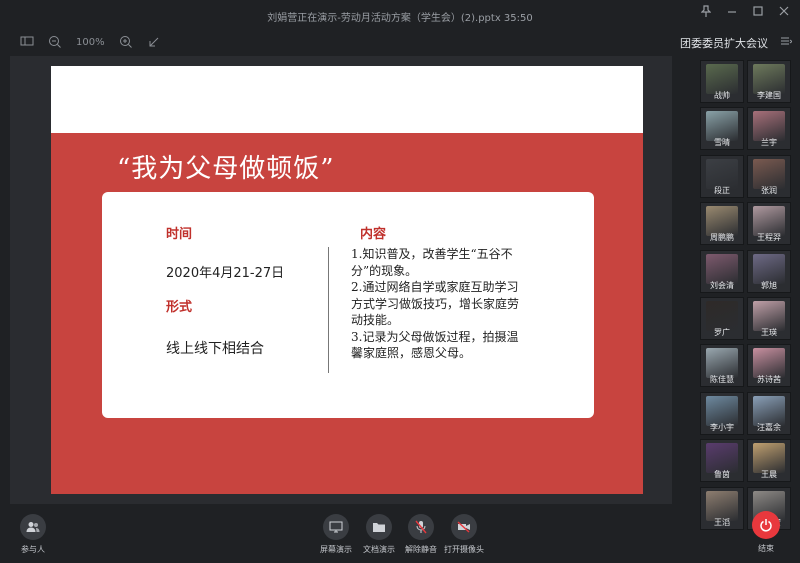  Describe the element at coordinates (769, 366) in the screenshot. I see `participant-tile: 苏诗茜` at that location.